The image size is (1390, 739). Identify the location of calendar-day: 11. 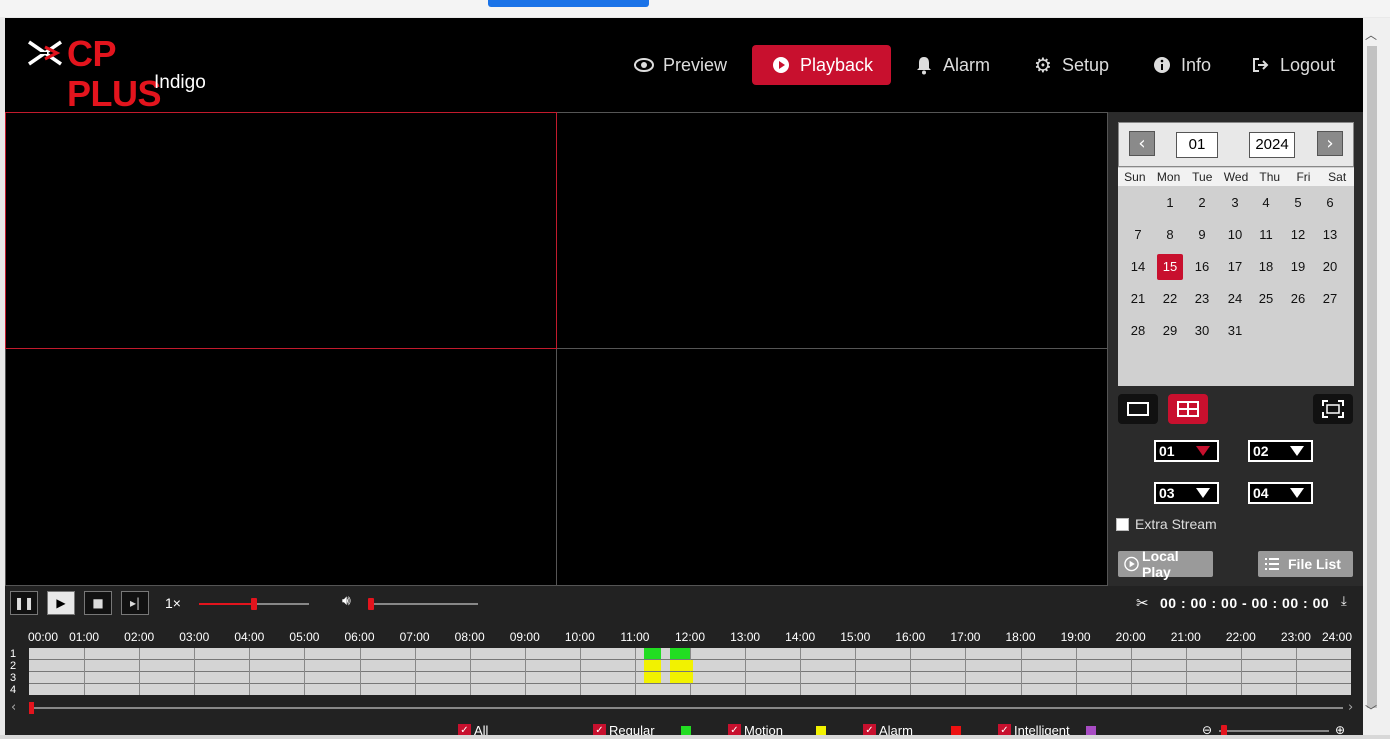
(1266, 235).